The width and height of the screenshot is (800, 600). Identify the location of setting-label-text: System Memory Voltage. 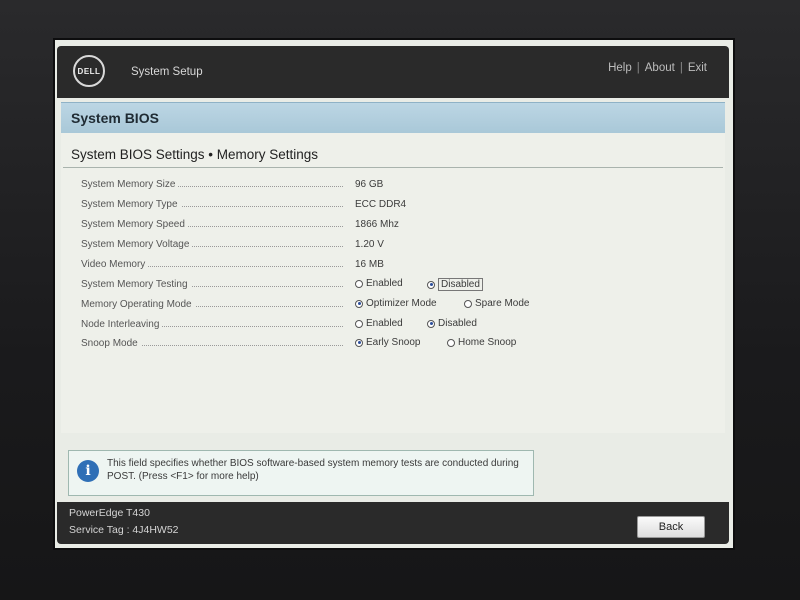
(137, 244).